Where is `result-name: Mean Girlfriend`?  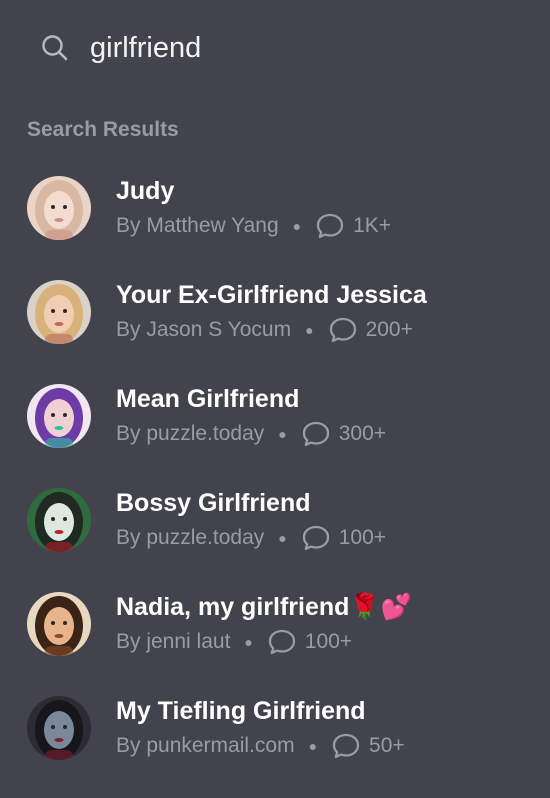
result-name: Mean Girlfriend is located at coordinates (208, 399).